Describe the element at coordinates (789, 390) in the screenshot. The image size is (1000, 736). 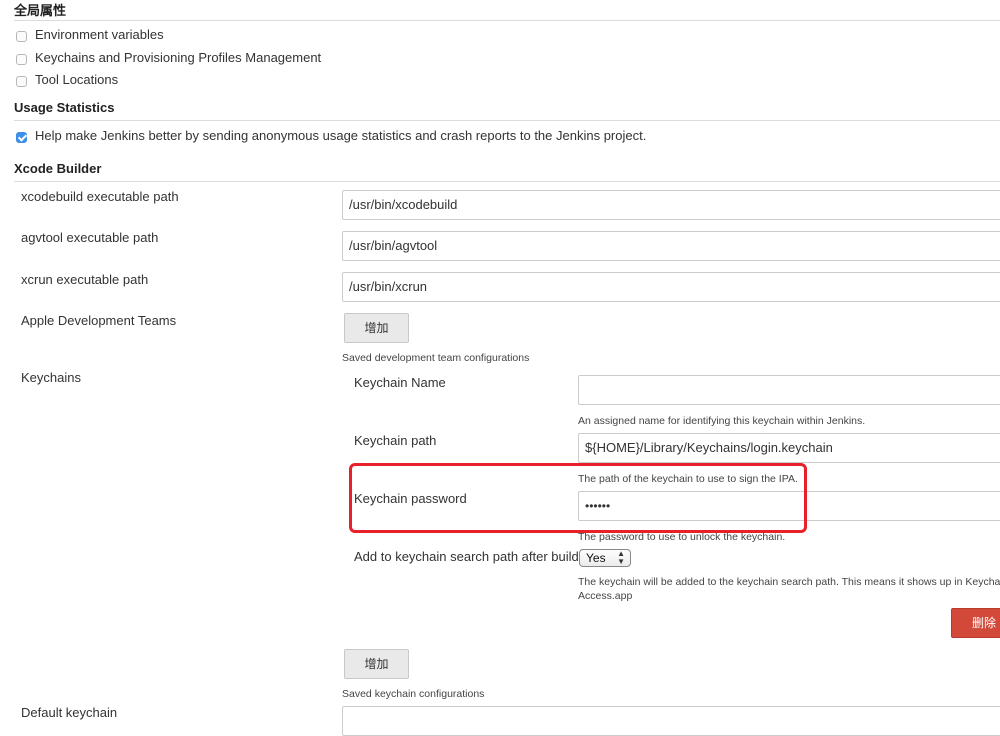
I see `keychain-name-input` at that location.